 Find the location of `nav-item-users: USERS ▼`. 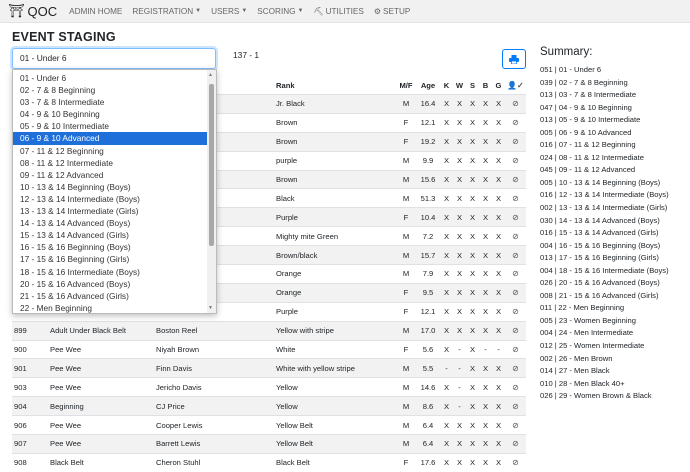

nav-item-users: USERS ▼ is located at coordinates (229, 11).